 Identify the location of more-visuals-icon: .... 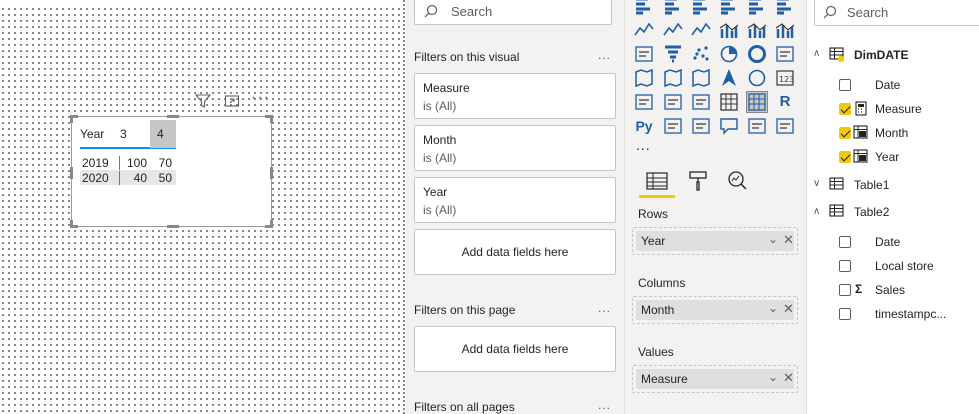
(643, 145).